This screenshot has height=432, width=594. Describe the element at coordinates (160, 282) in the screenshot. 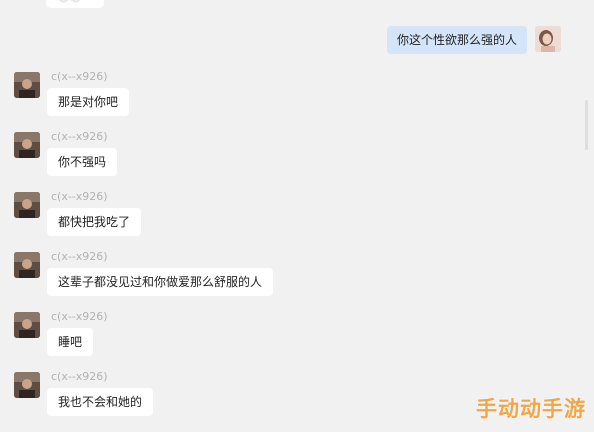

I see `message-bubble: 这辈子都没见过和你做爱那么舒服的人` at that location.